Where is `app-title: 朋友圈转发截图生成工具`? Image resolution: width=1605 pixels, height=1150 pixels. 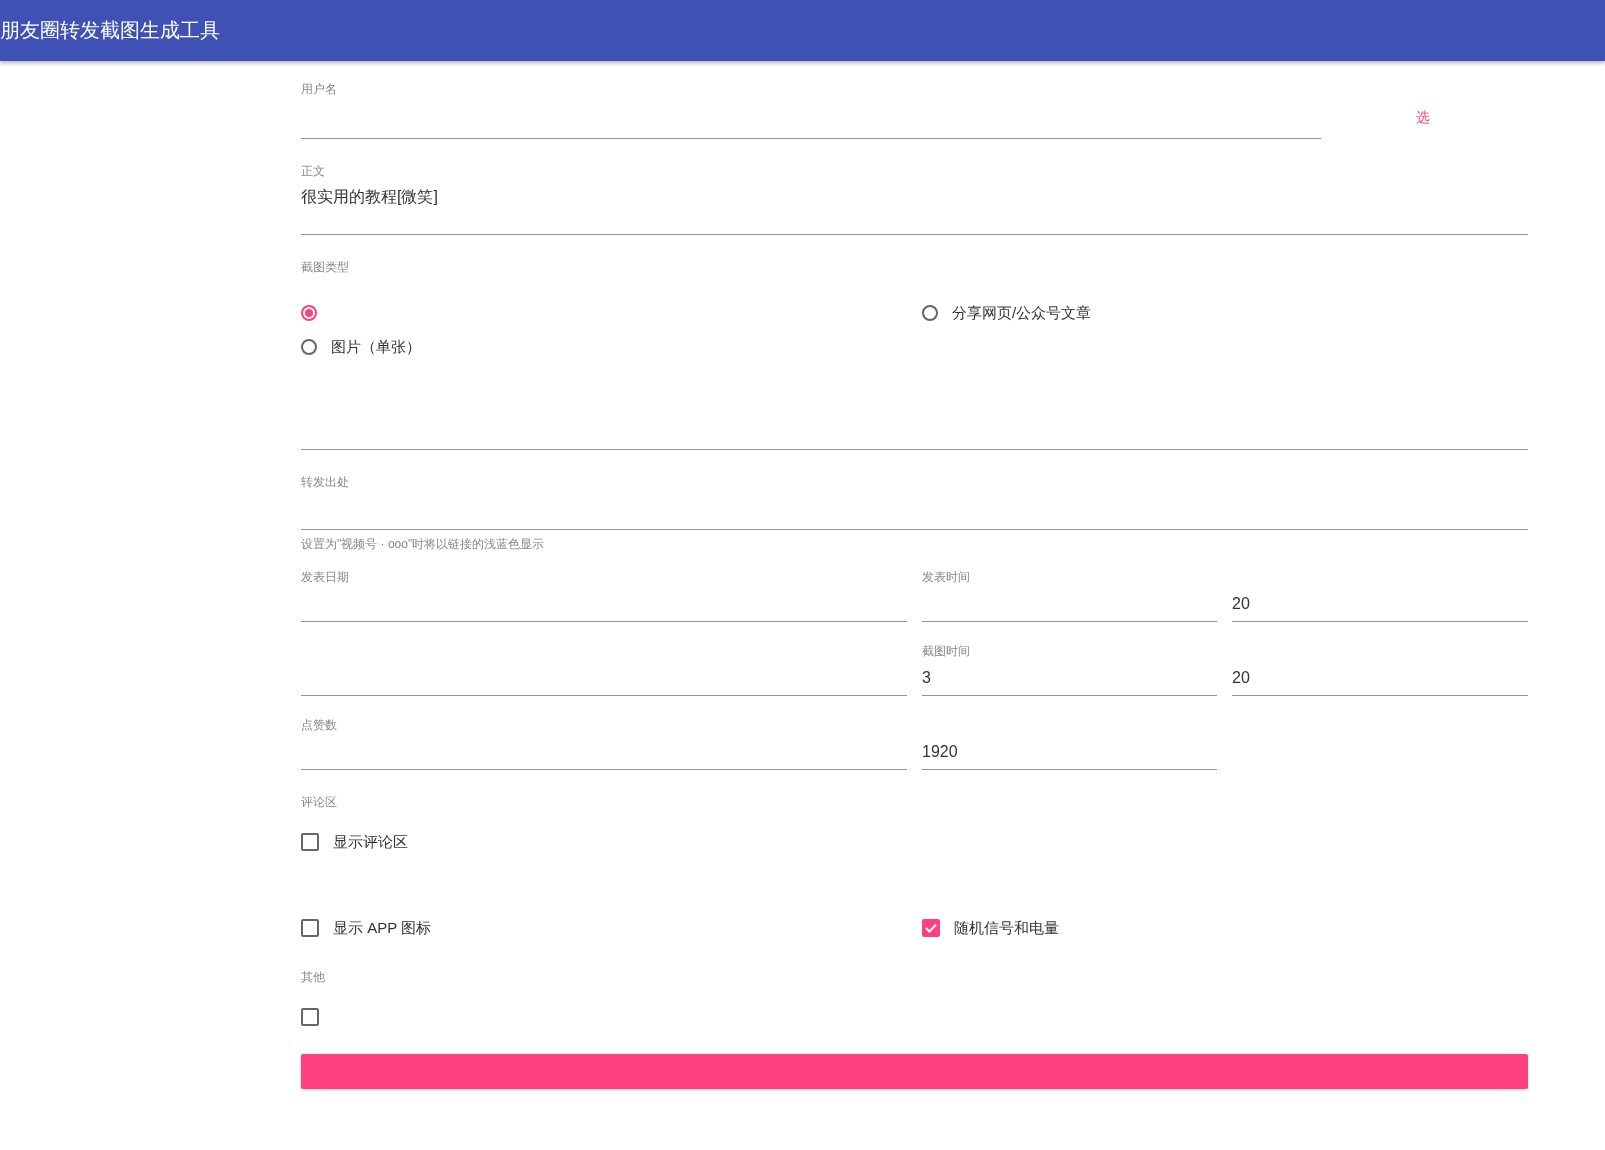 app-title: 朋友圈转发截图生成工具 is located at coordinates (110, 30).